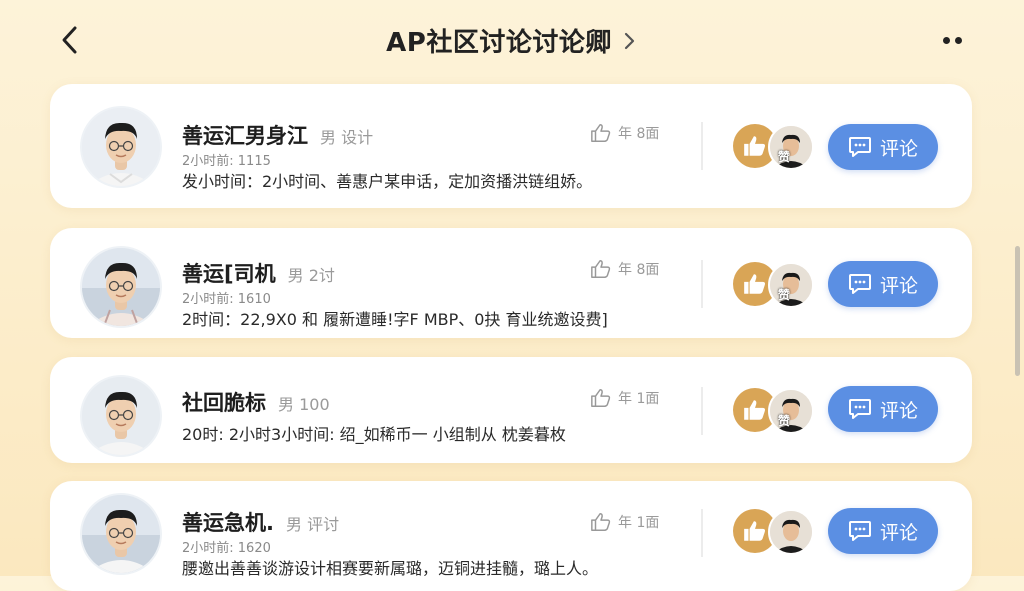 The image size is (1024, 591). Describe the element at coordinates (499, 43) in the screenshot. I see `page-title: AP社区讨论讨论卿` at that location.